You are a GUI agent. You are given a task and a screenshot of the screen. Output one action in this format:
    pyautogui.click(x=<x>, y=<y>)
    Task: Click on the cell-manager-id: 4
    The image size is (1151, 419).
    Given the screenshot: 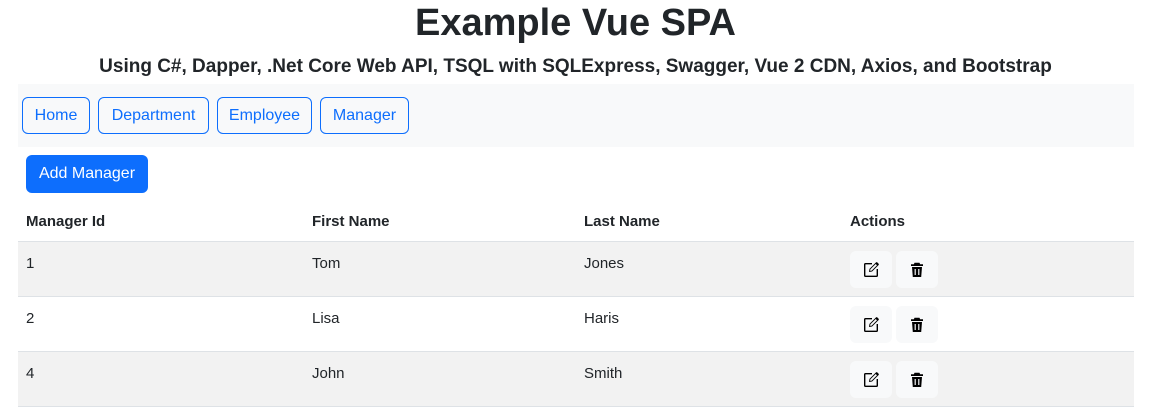 What is the action you would take?
    pyautogui.click(x=30, y=373)
    